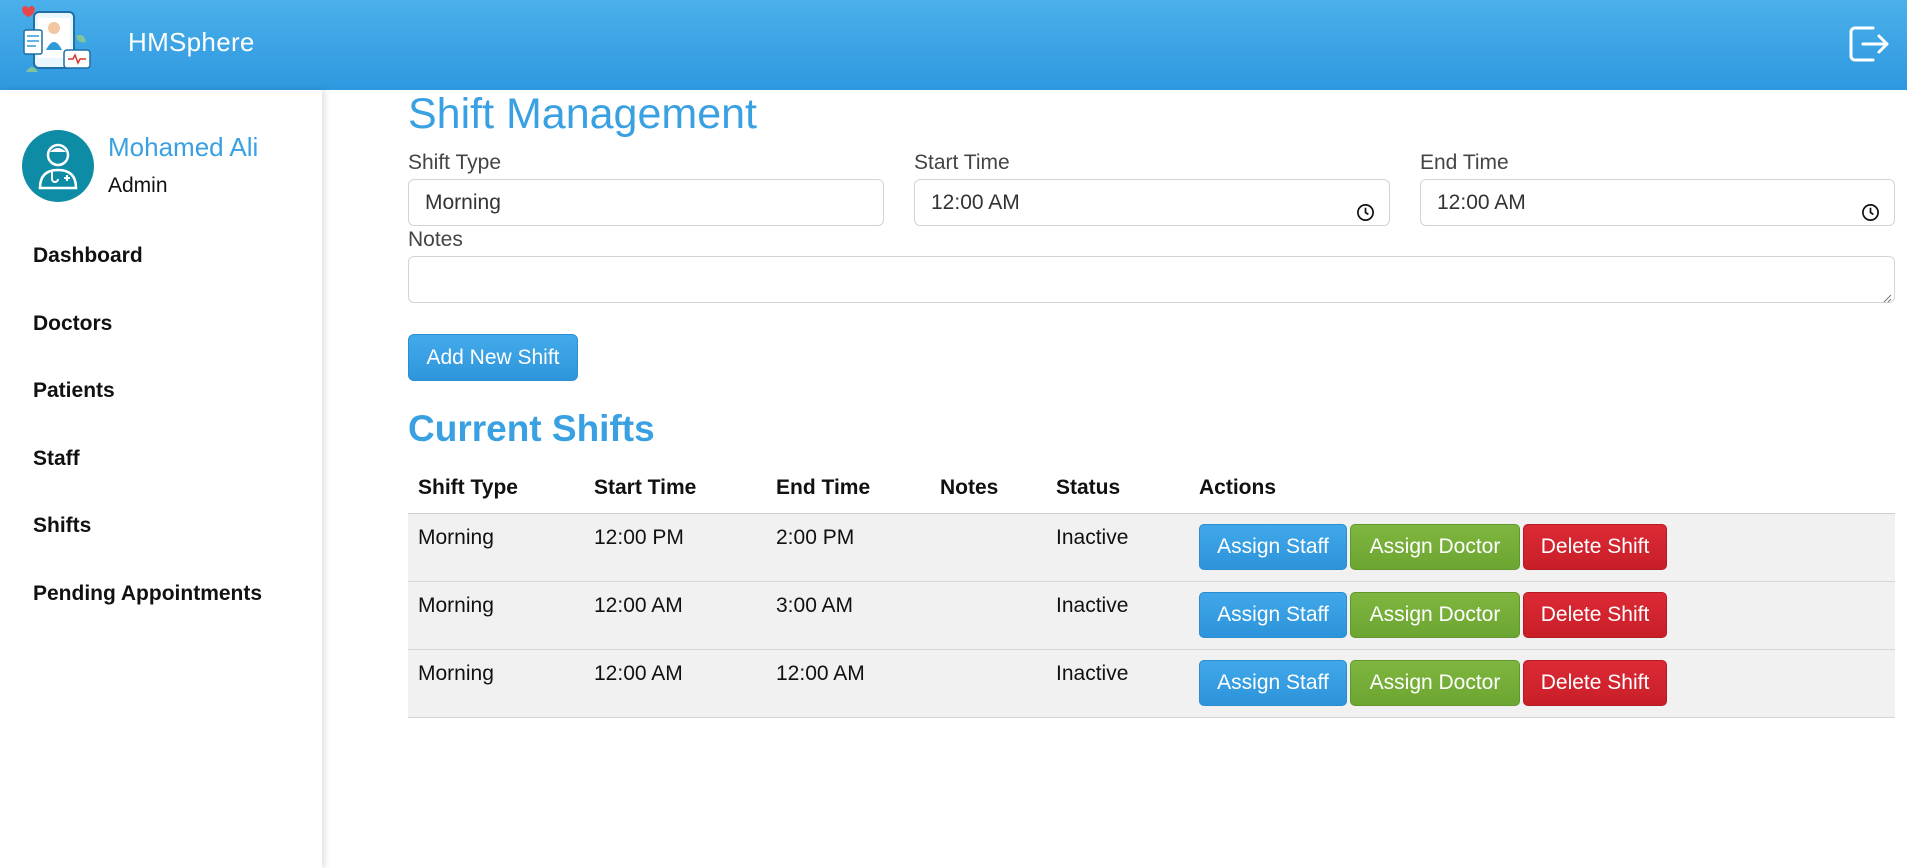 Image resolution: width=1907 pixels, height=868 pixels. I want to click on shift-type-input: Morning, so click(646, 202).